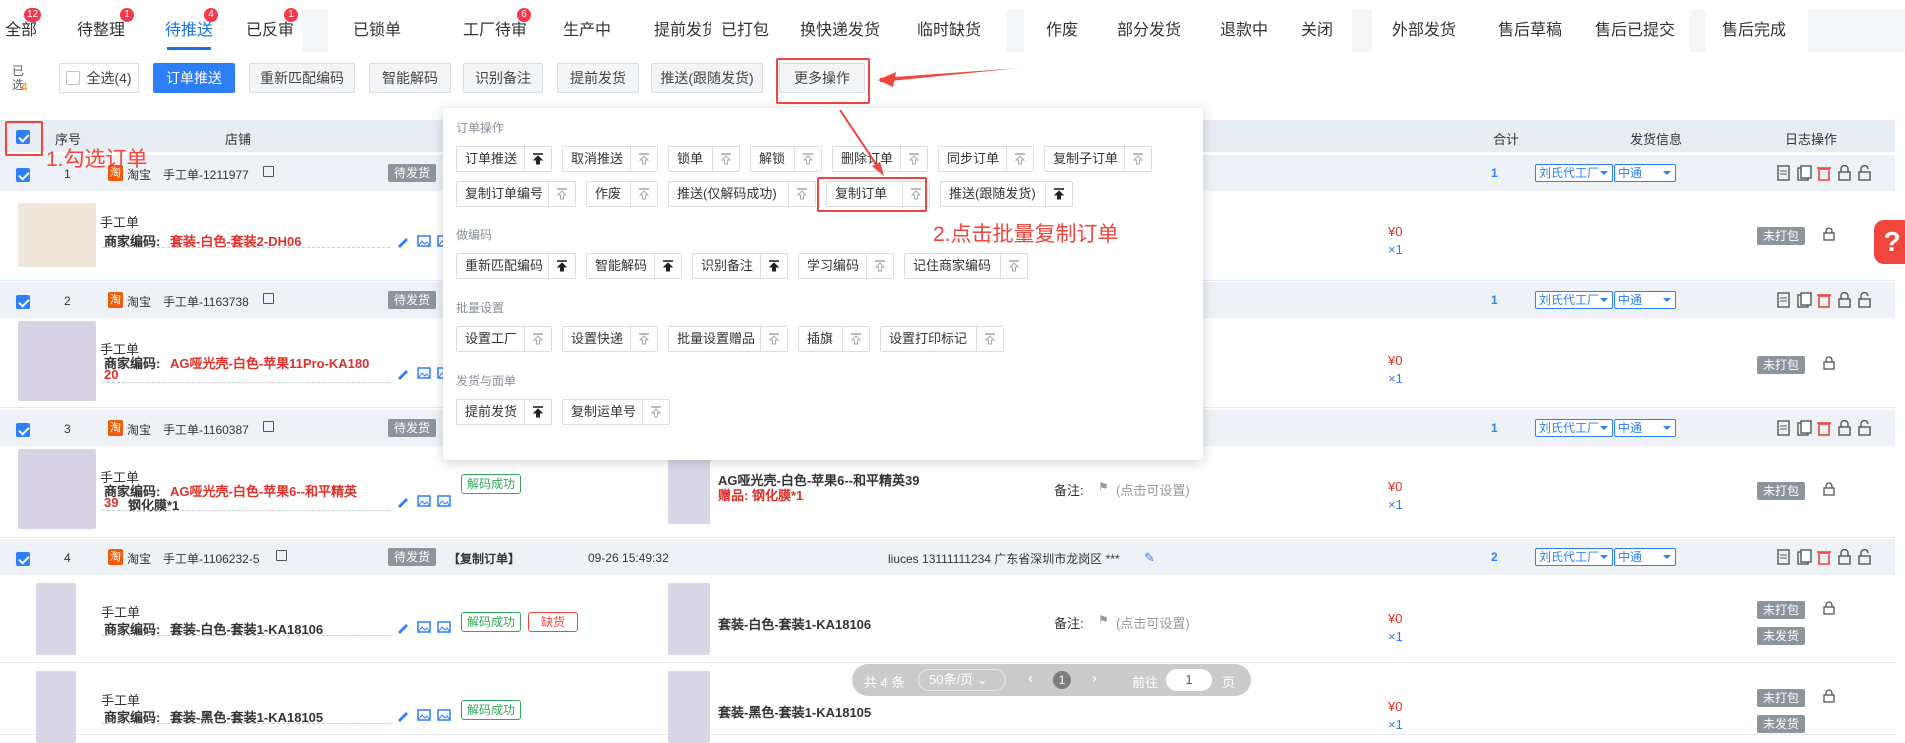 The width and height of the screenshot is (1905, 743). Describe the element at coordinates (880, 159) in the screenshot. I see `panel-action-button: 删除订单` at that location.